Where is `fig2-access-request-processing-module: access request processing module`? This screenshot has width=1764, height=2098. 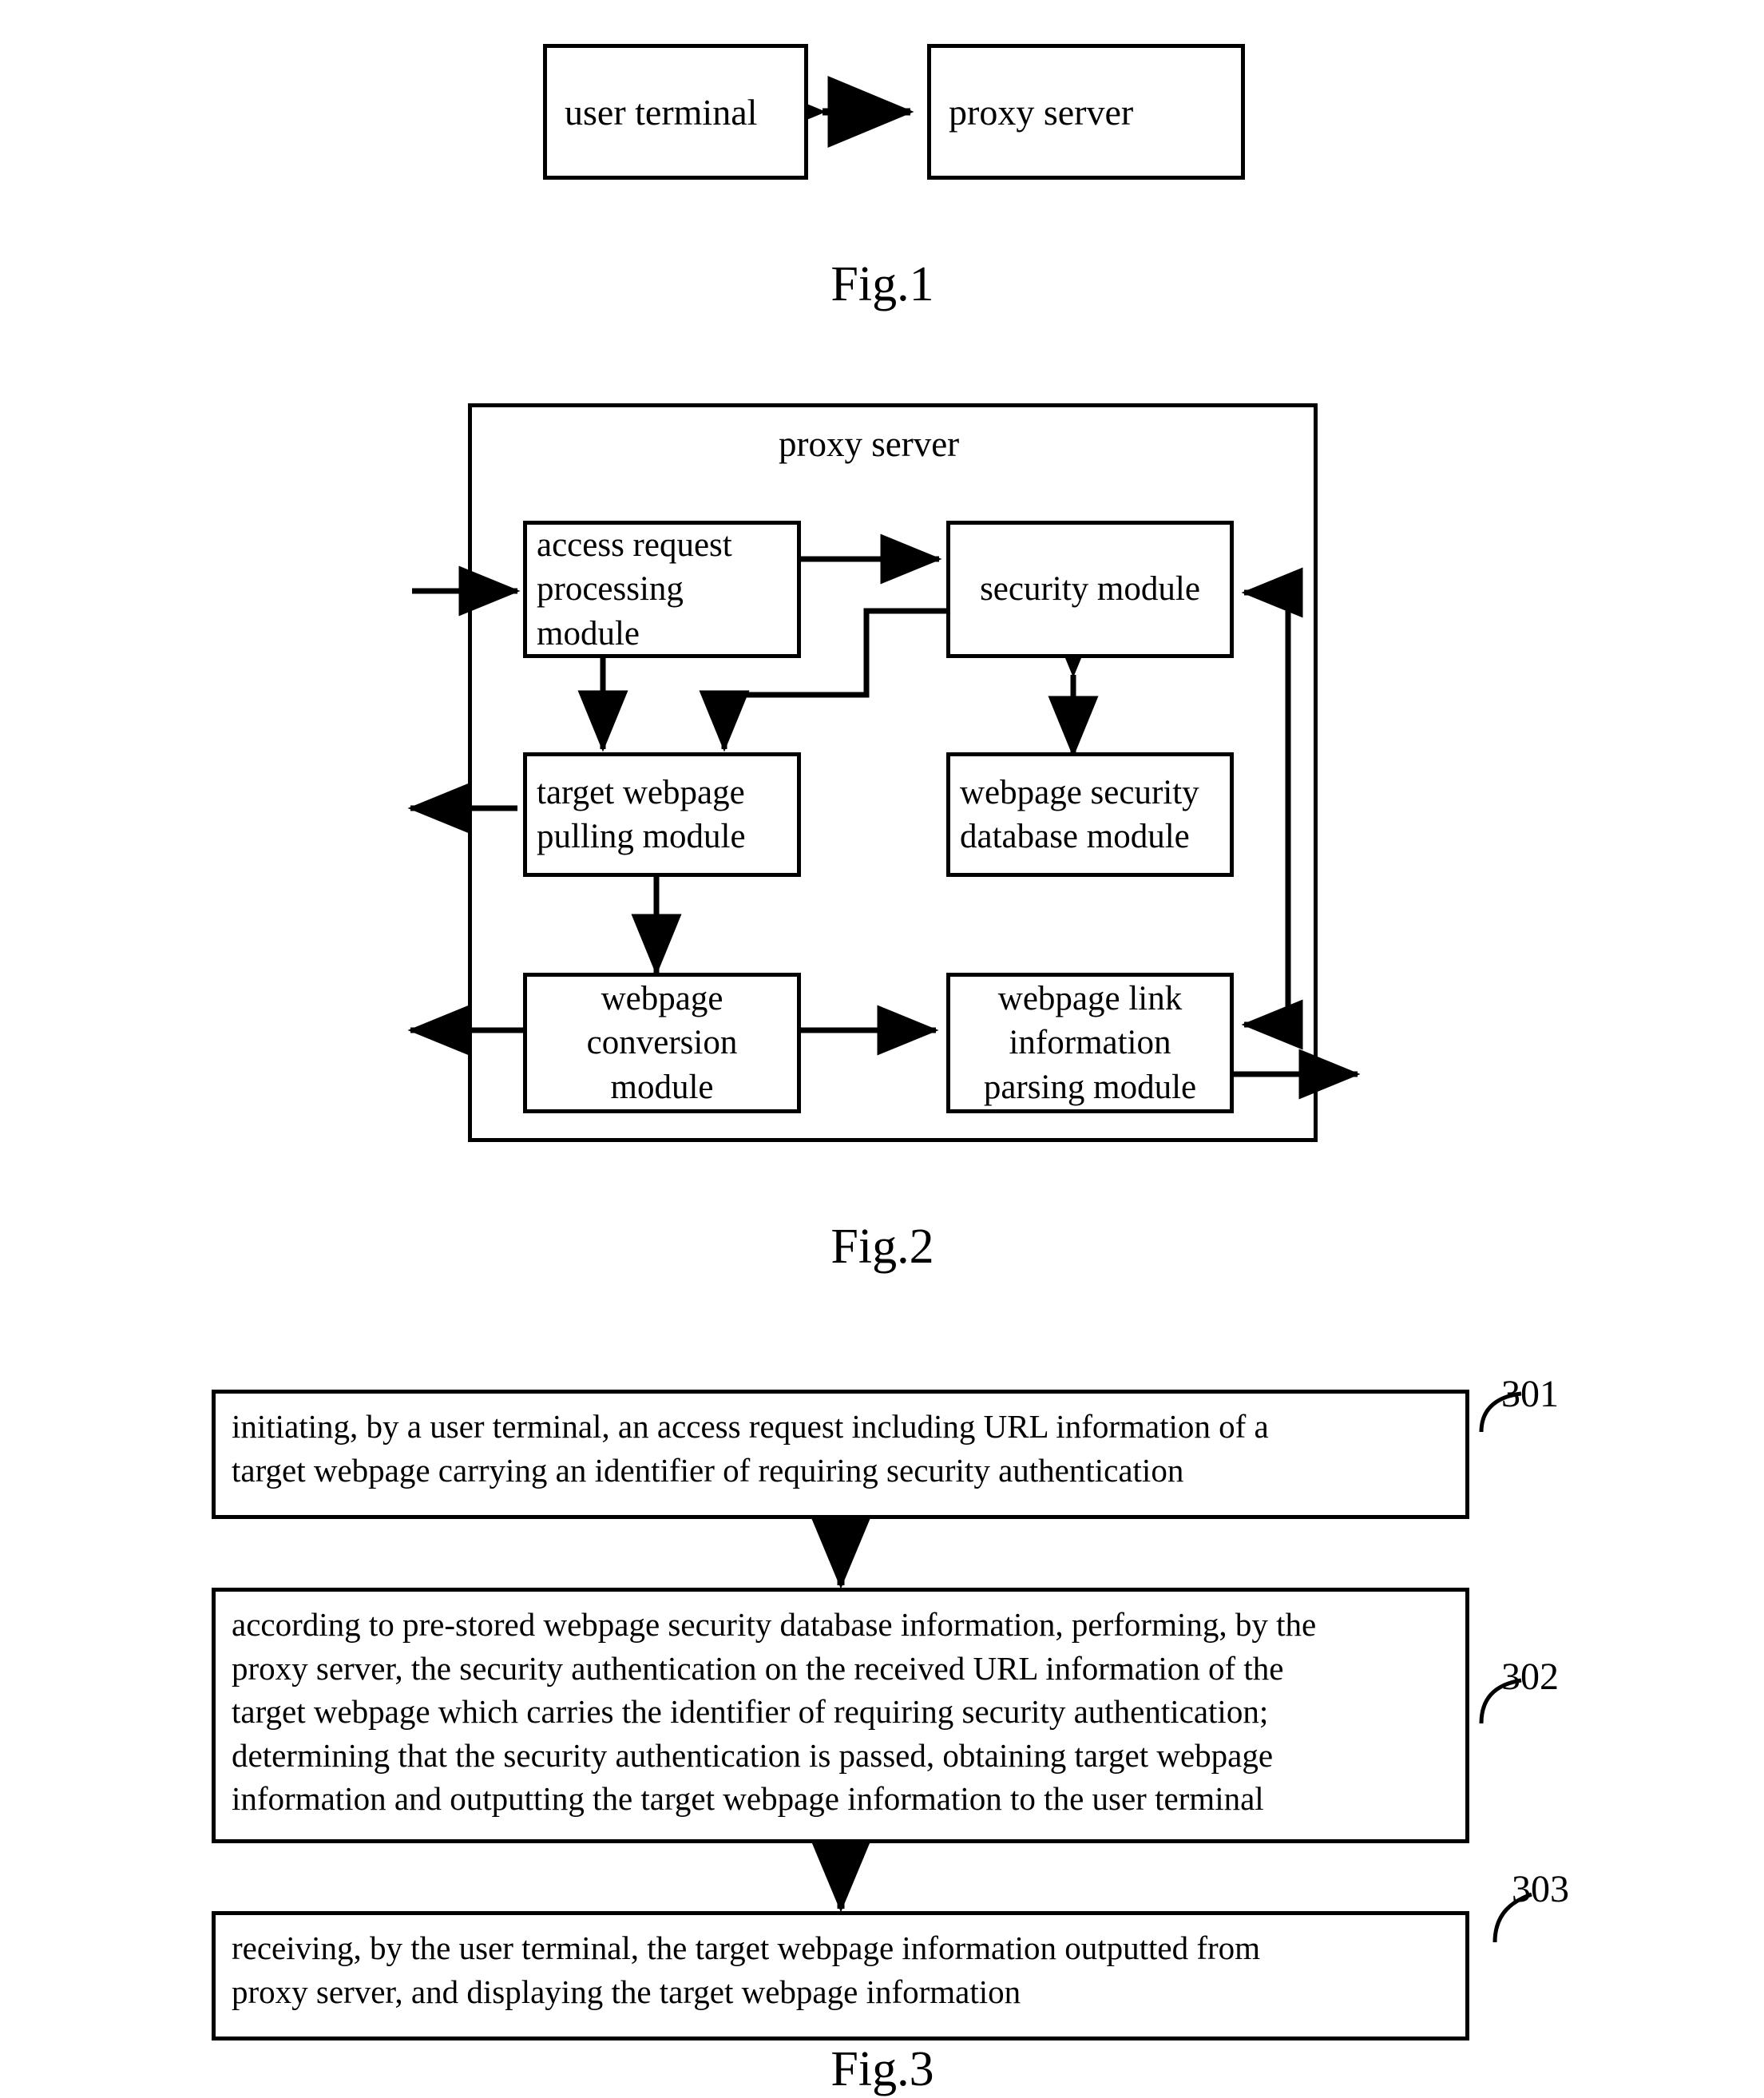
fig2-access-request-processing-module: access request processing module is located at coordinates (662, 589).